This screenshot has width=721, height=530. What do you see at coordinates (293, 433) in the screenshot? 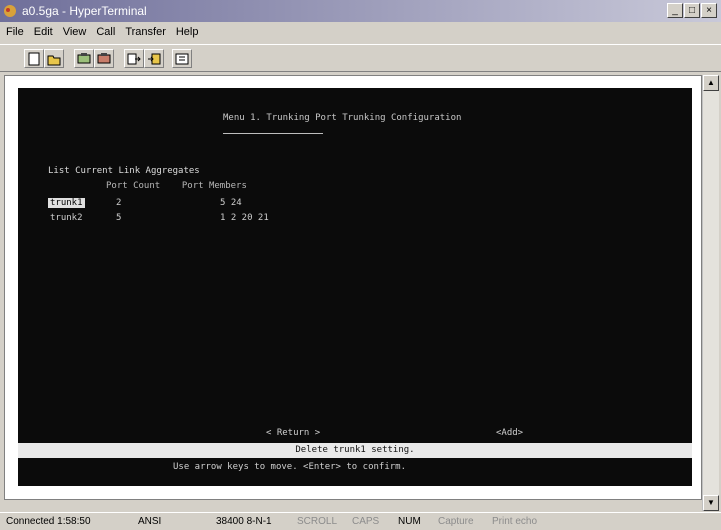
I see `return-action: < Return >` at bounding box center [293, 433].